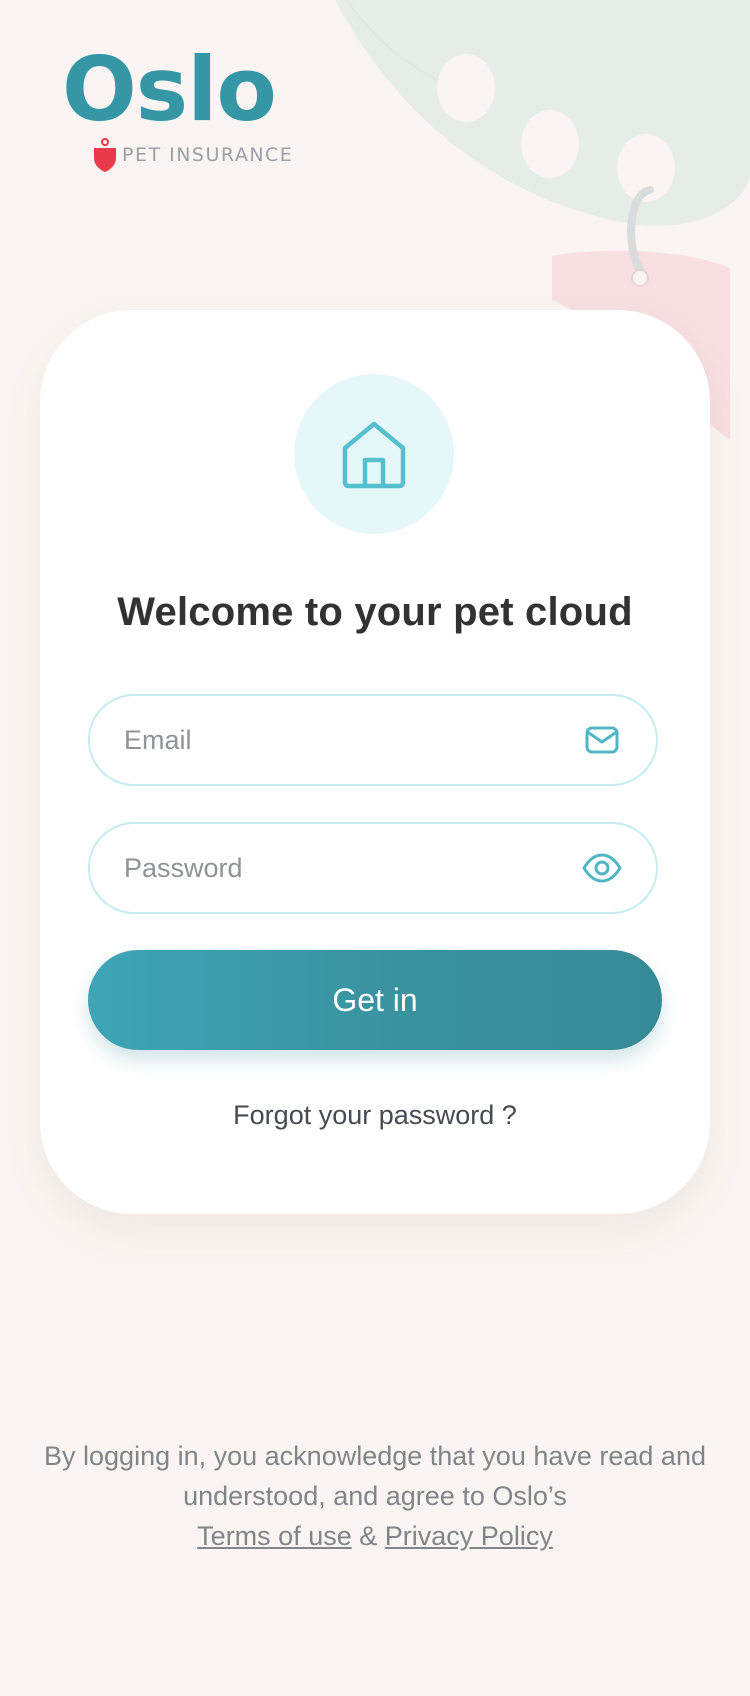  Describe the element at coordinates (602, 868) in the screenshot. I see `eye-icon` at that location.